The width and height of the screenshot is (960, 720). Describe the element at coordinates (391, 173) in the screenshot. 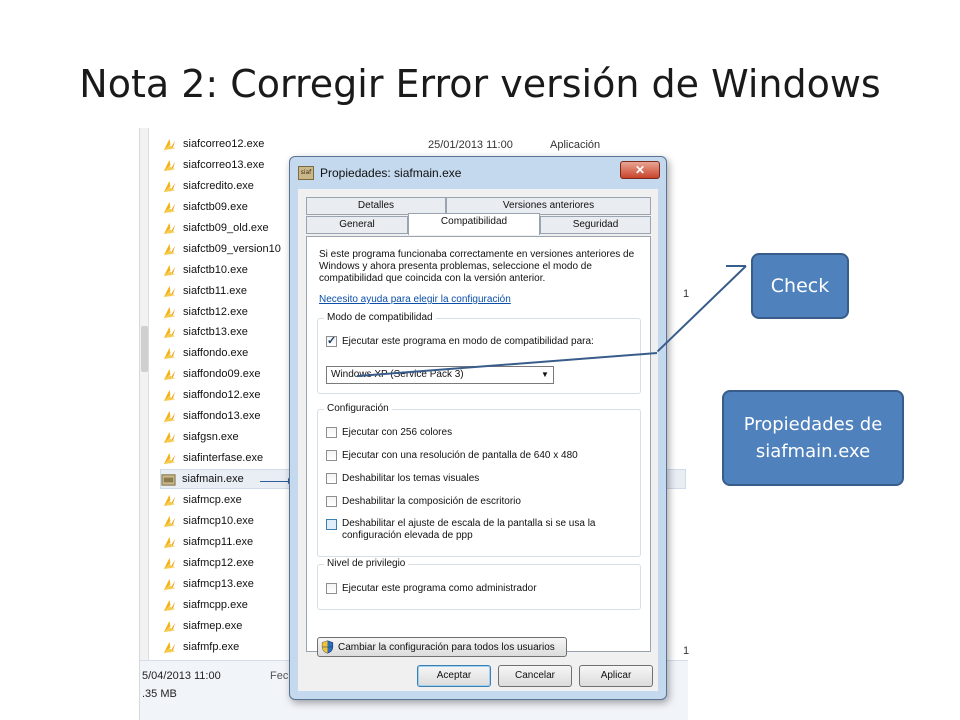

I see `dialog-title: Propiedades: siafmain.exe` at that location.